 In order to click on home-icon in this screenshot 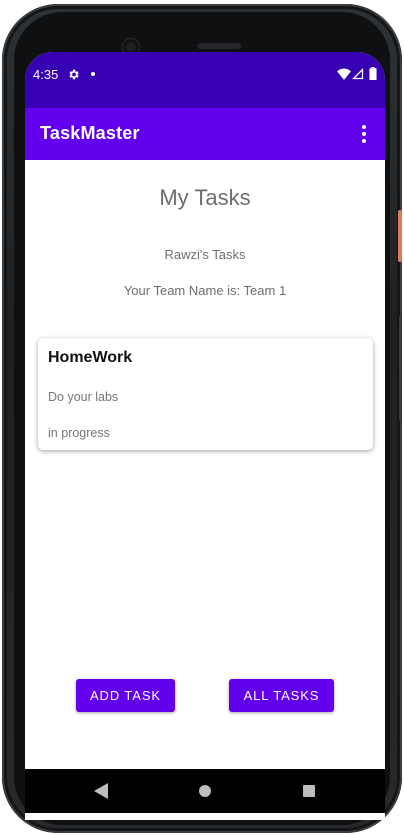, I will do `click(205, 791)`.